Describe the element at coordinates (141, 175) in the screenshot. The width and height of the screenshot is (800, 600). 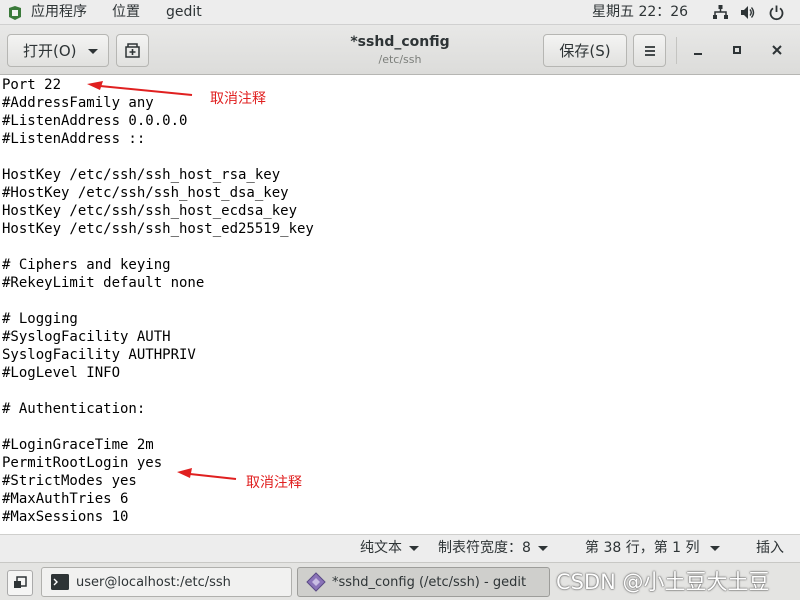
I see `code-line: HostKey /etc/ssh/ssh_host_rsa_key` at that location.